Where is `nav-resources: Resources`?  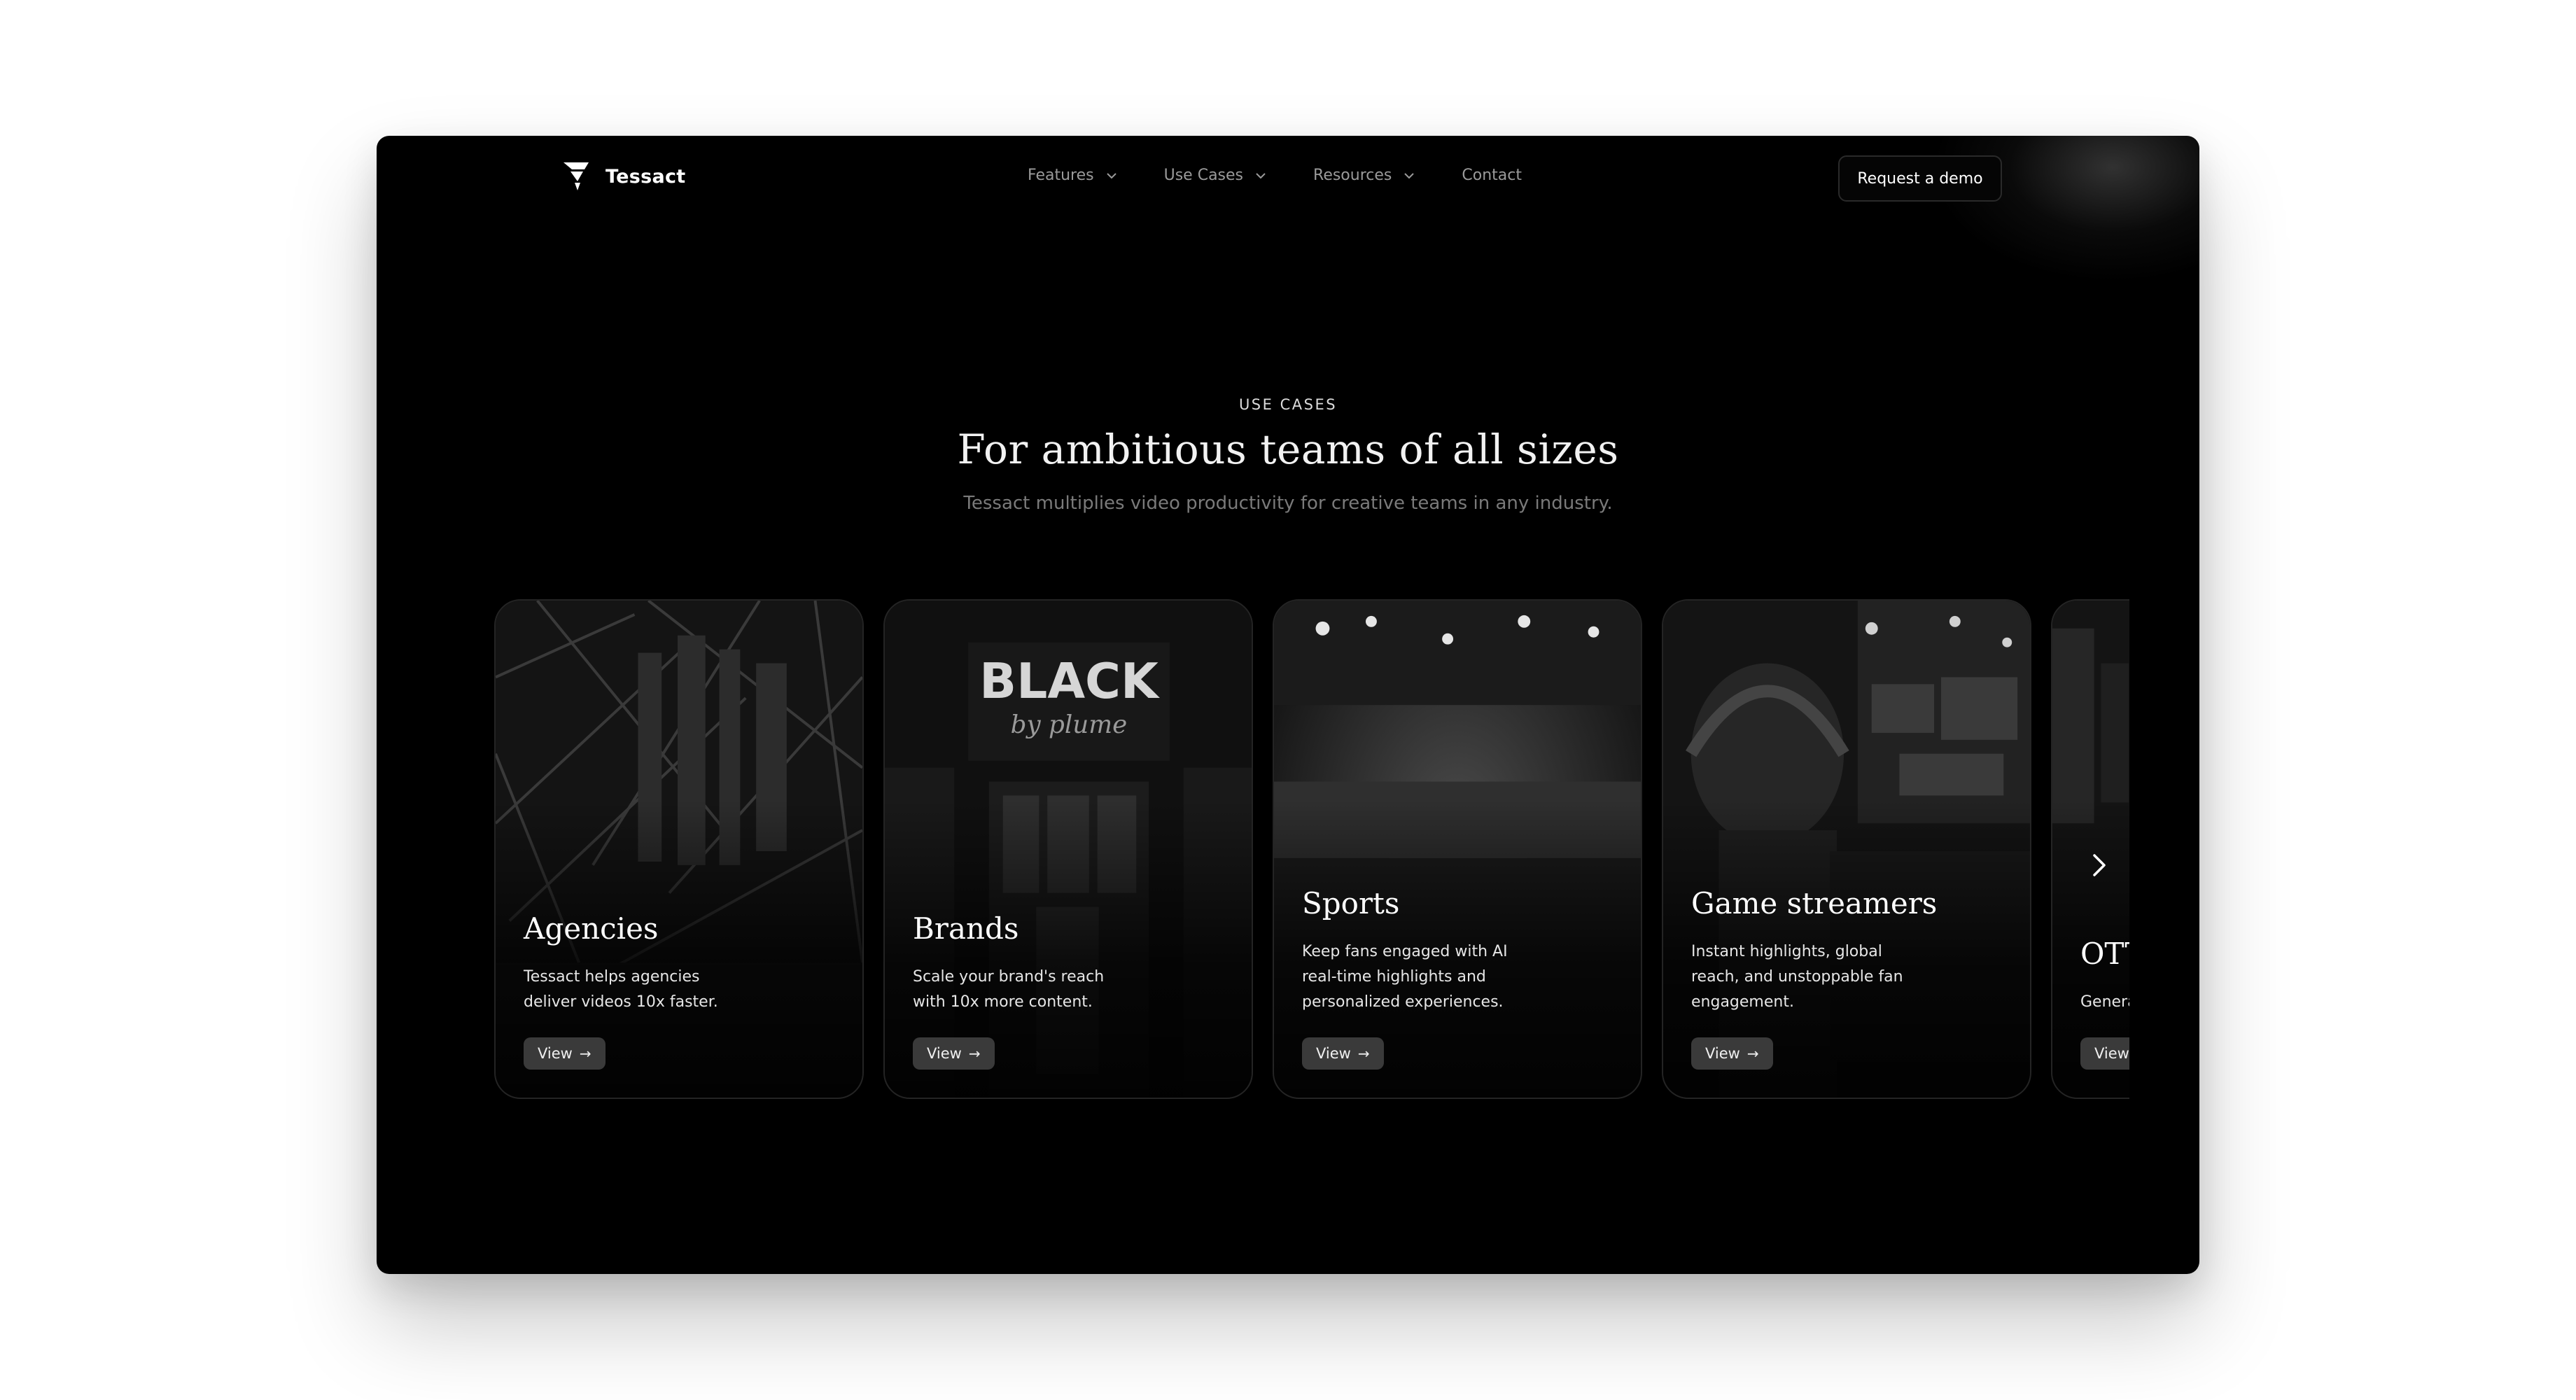
nav-resources: Resources is located at coordinates (1364, 175).